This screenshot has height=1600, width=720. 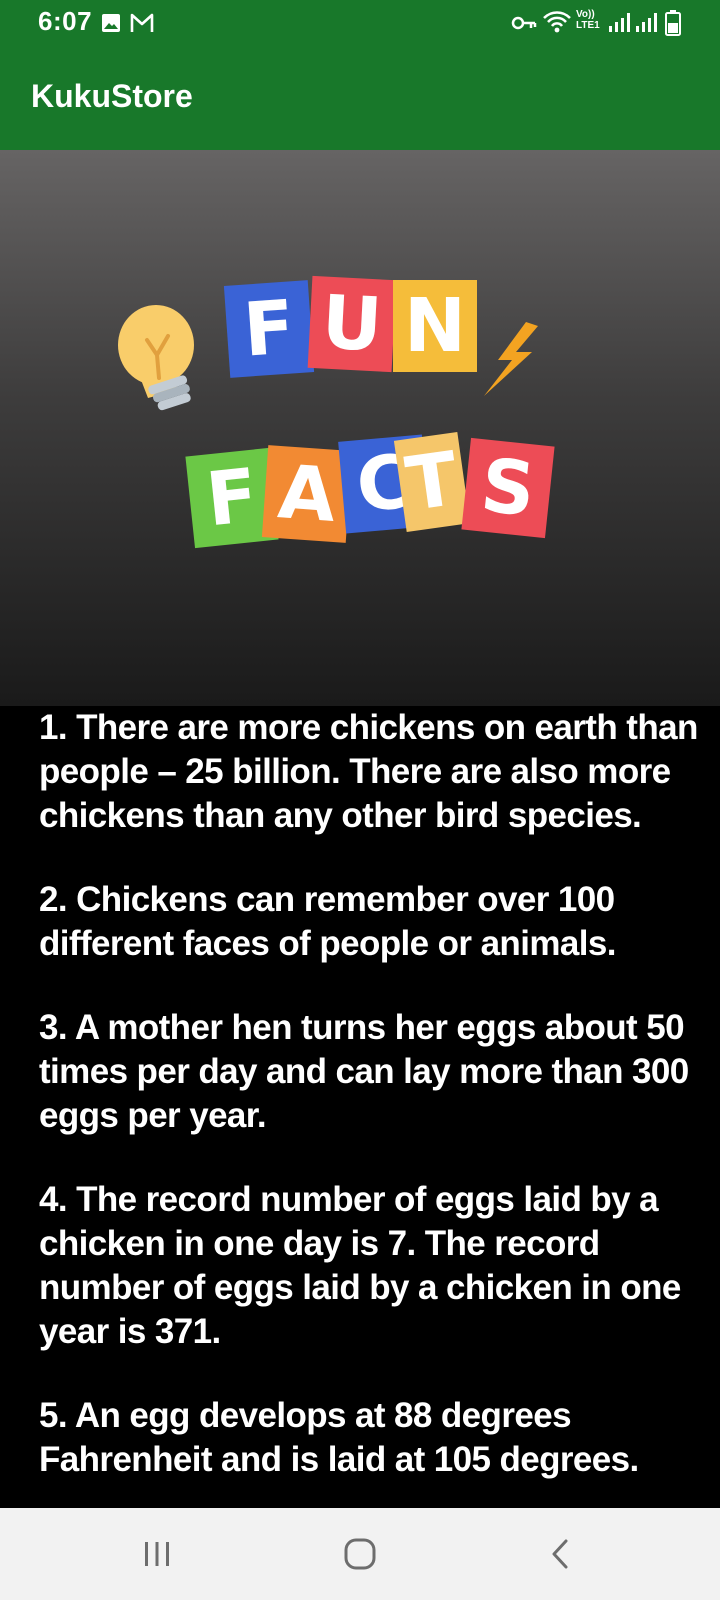 I want to click on vpn-key-icon, so click(x=524, y=23).